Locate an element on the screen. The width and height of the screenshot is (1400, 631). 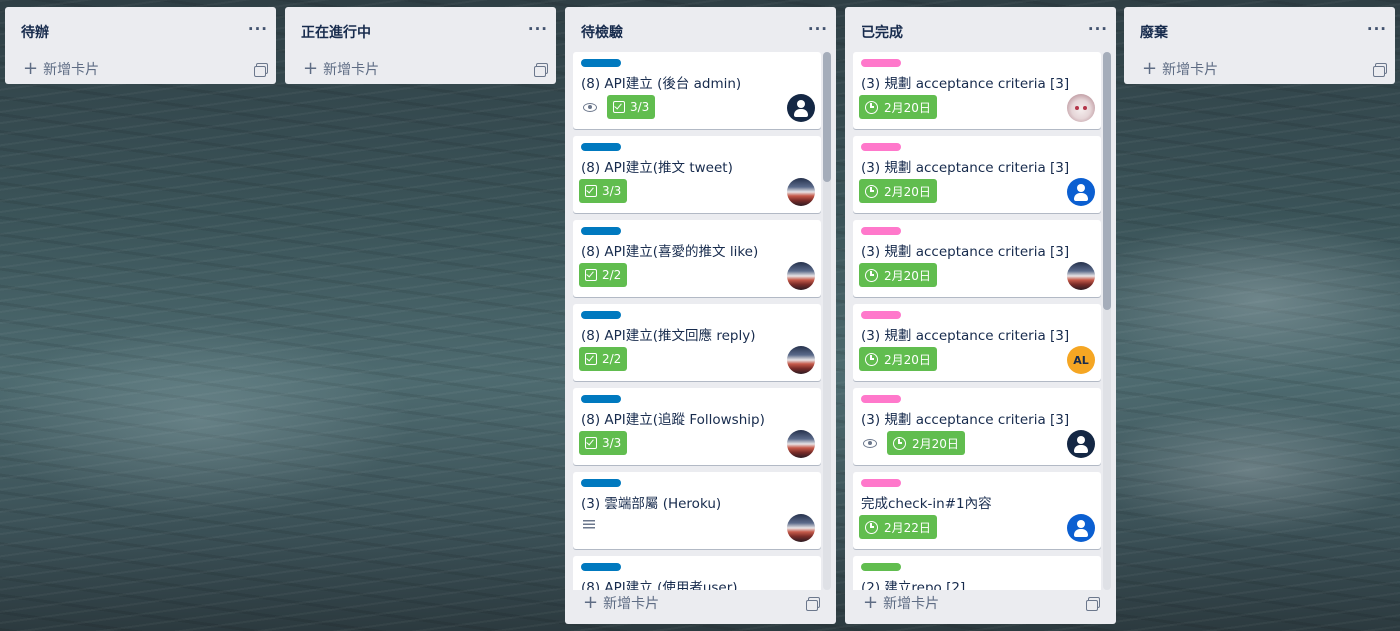
card: (8) API建立(喜愛的推文 like) 2/2 is located at coordinates (697, 258).